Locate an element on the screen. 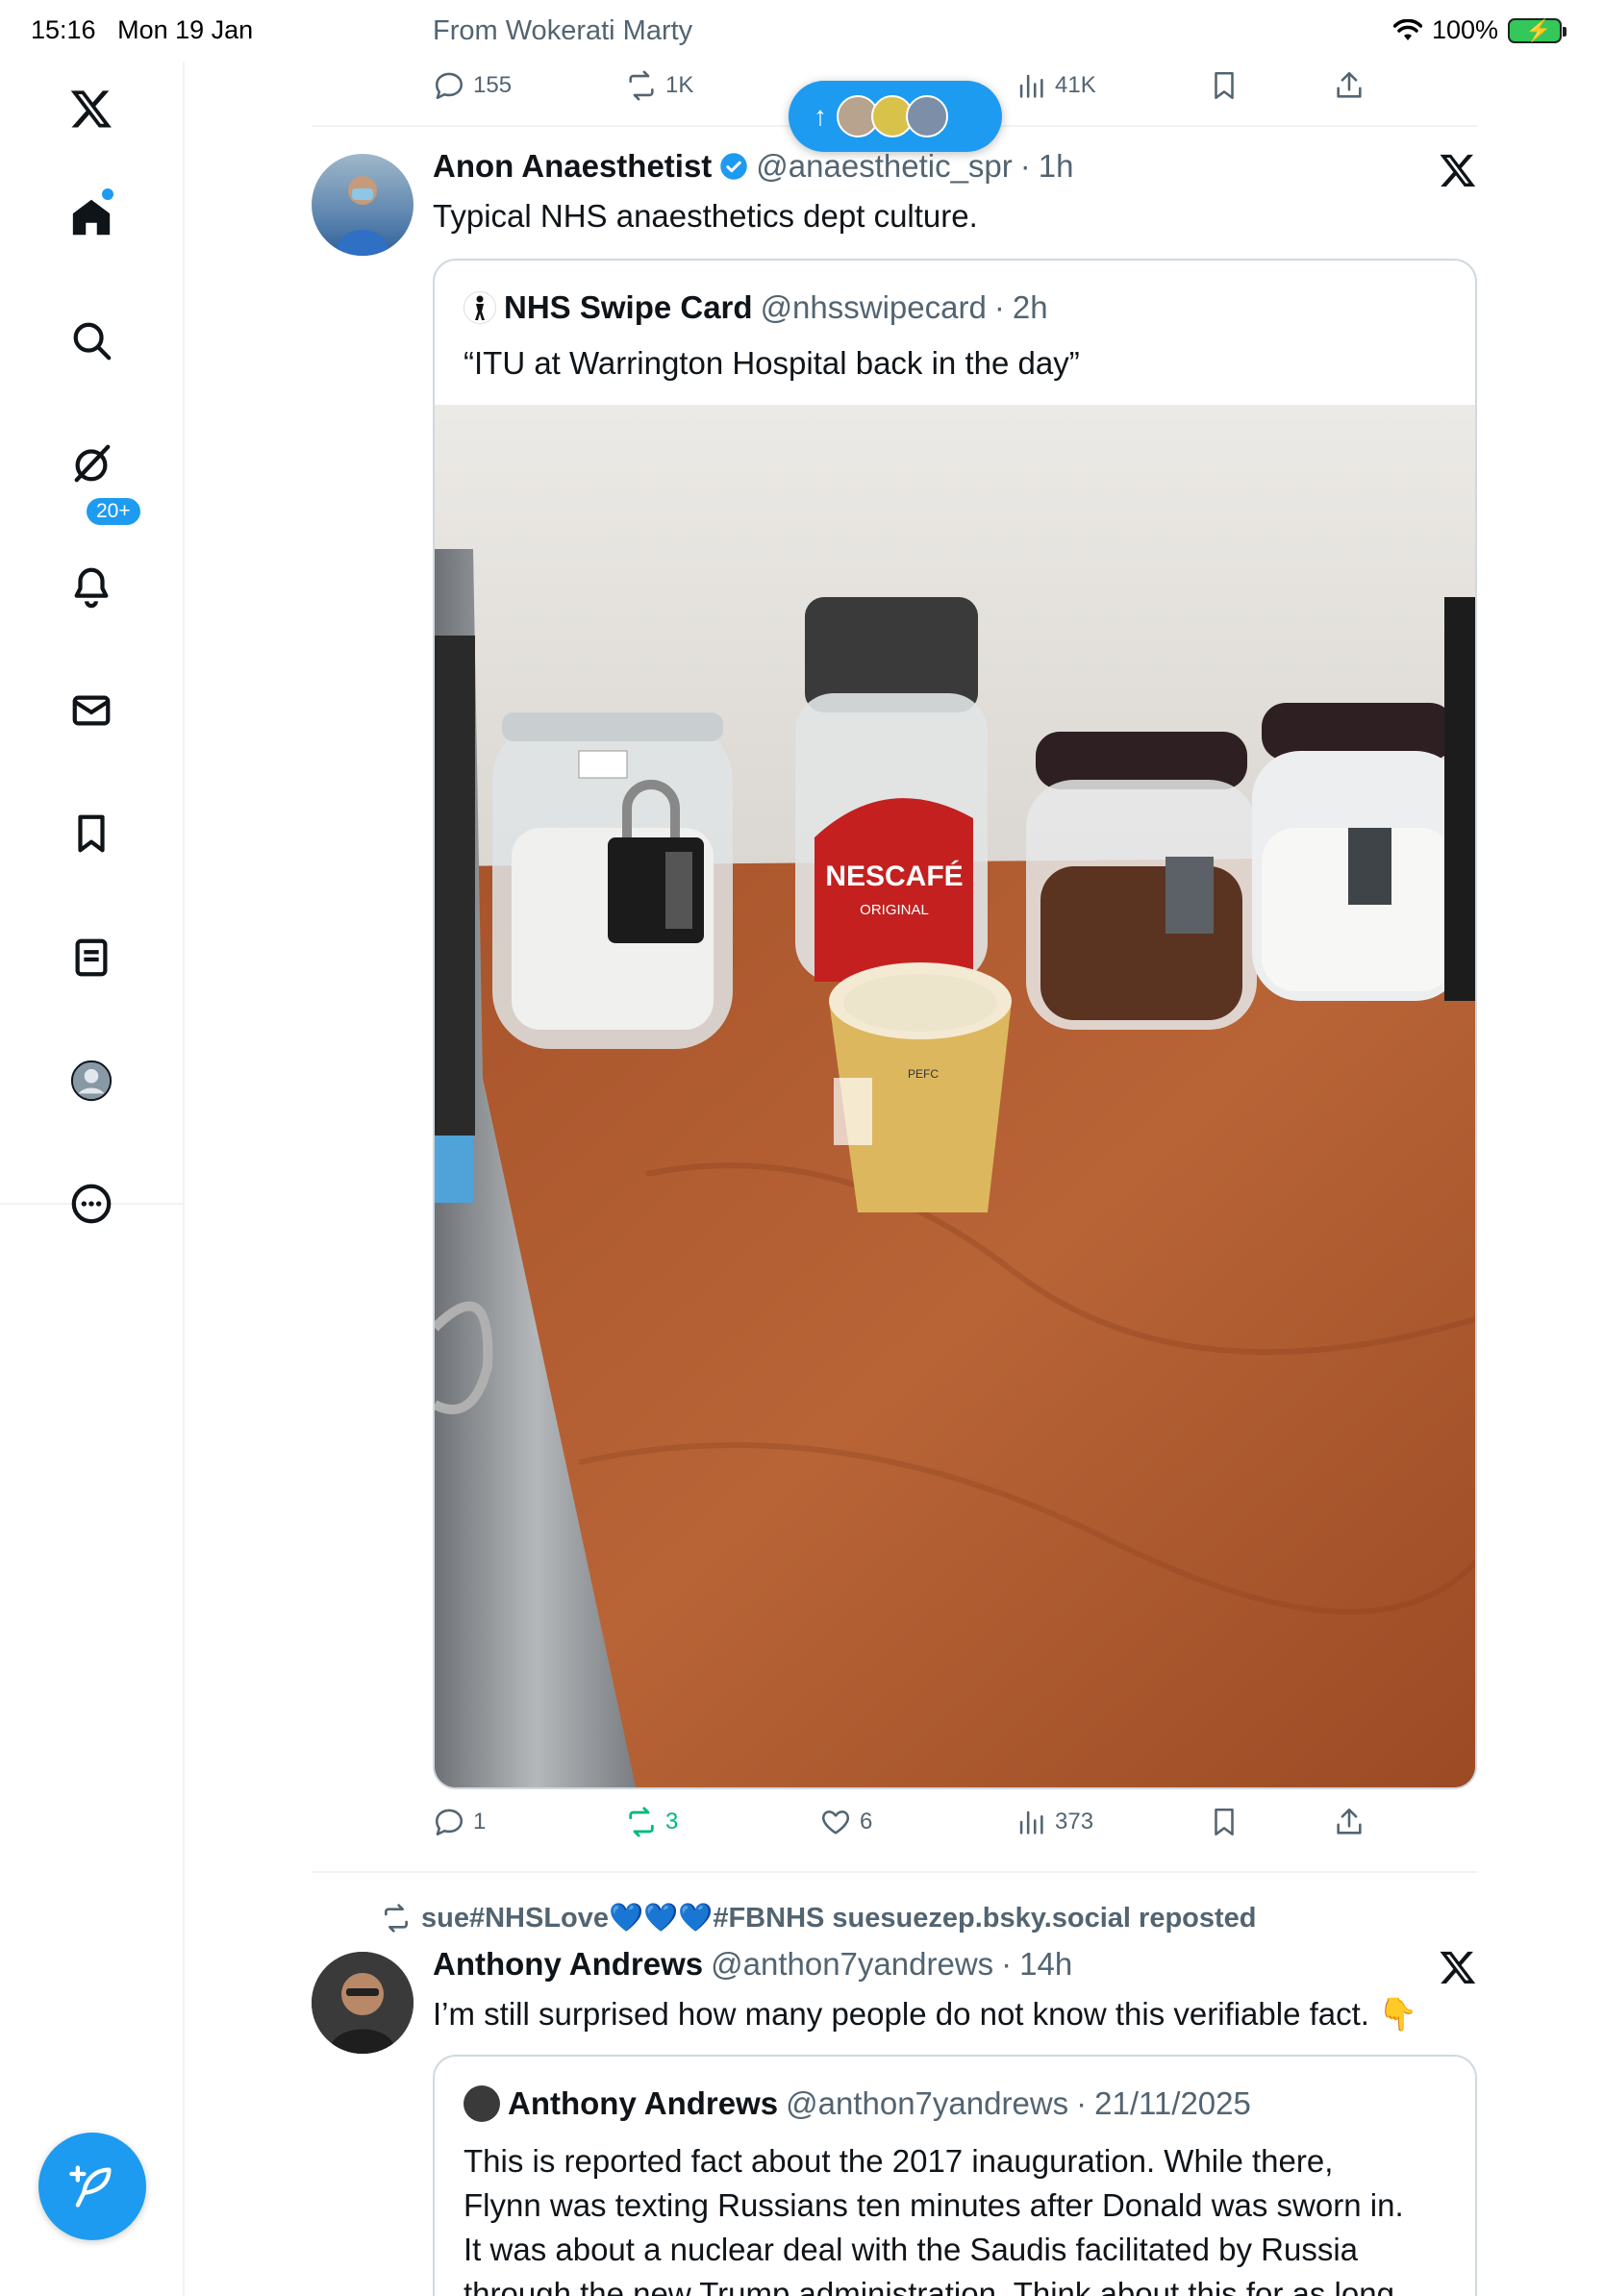 The width and height of the screenshot is (1604, 2296). quote-author-handle: @anthon7yandrews is located at coordinates (927, 2103).